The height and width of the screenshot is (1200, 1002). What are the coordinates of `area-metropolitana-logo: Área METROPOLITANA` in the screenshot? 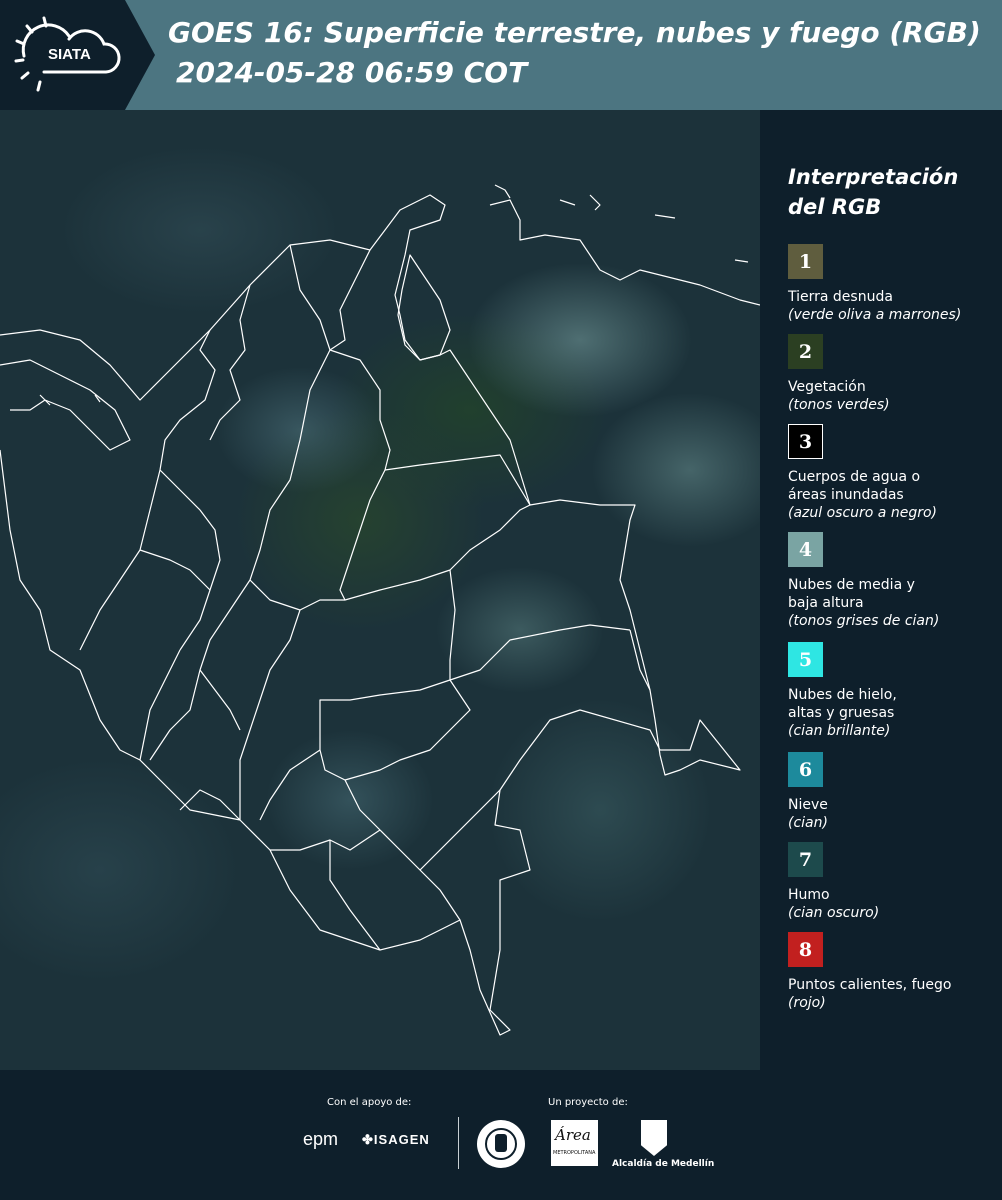 It's located at (574, 1143).